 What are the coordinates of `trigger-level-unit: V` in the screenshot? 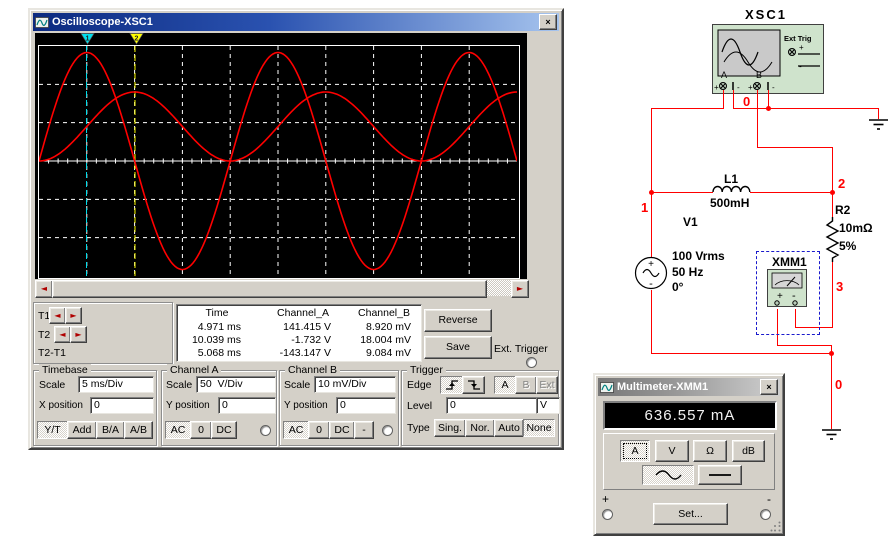 It's located at (548, 405).